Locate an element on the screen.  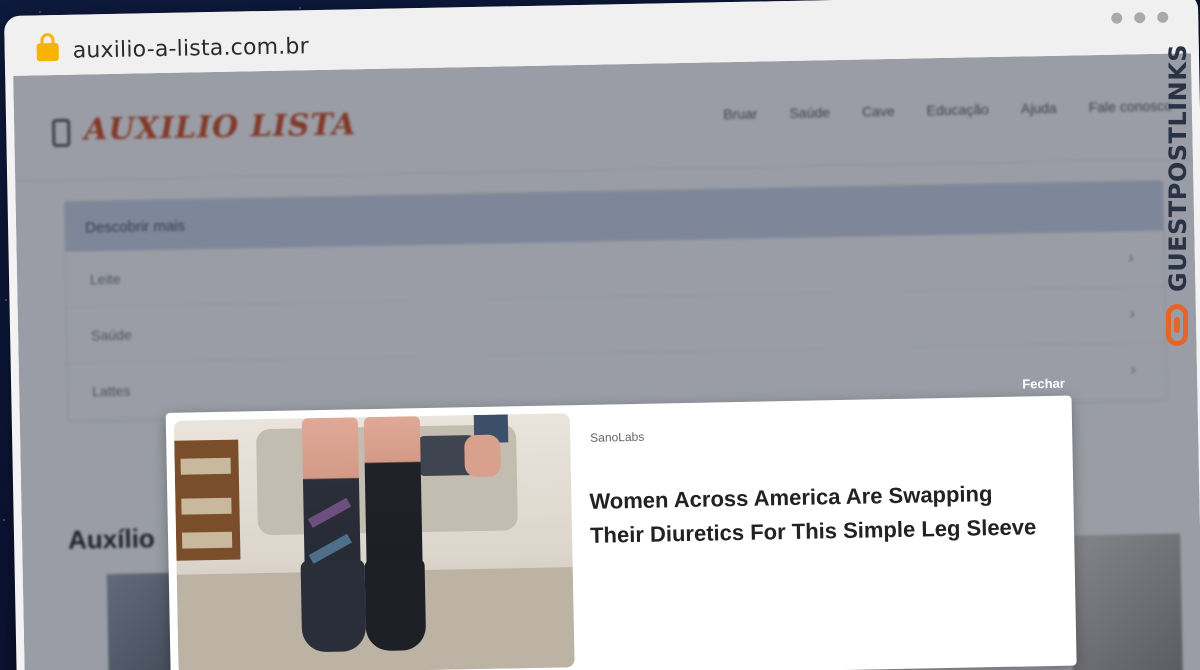
url-text: auxilio-a-lista.com.br is located at coordinates (190, 49).